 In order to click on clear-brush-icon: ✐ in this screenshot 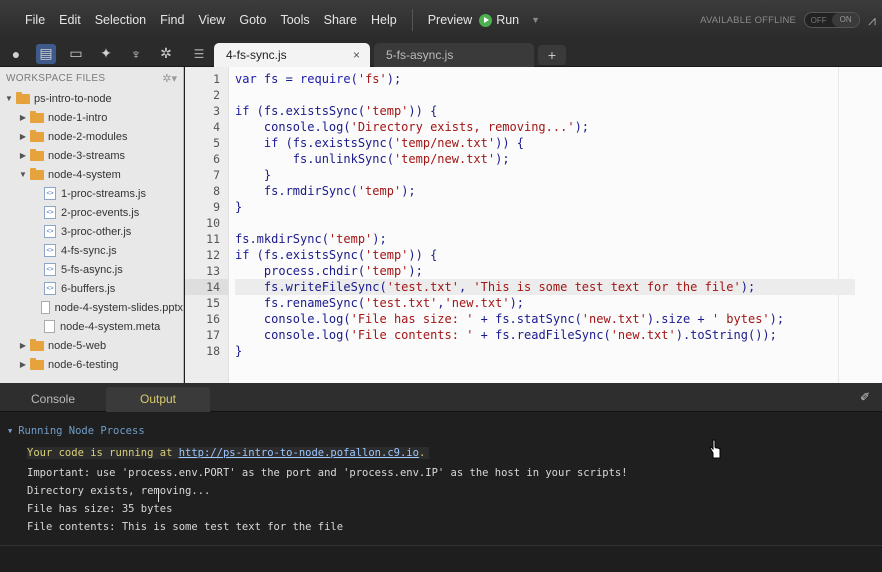, I will do `click(867, 397)`.